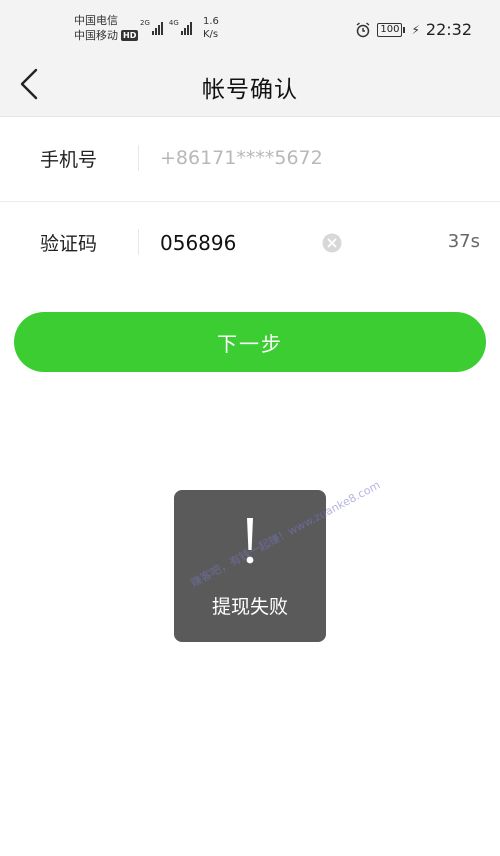 The height and width of the screenshot is (856, 500). Describe the element at coordinates (69, 244) in the screenshot. I see `code-label: 验证码` at that location.